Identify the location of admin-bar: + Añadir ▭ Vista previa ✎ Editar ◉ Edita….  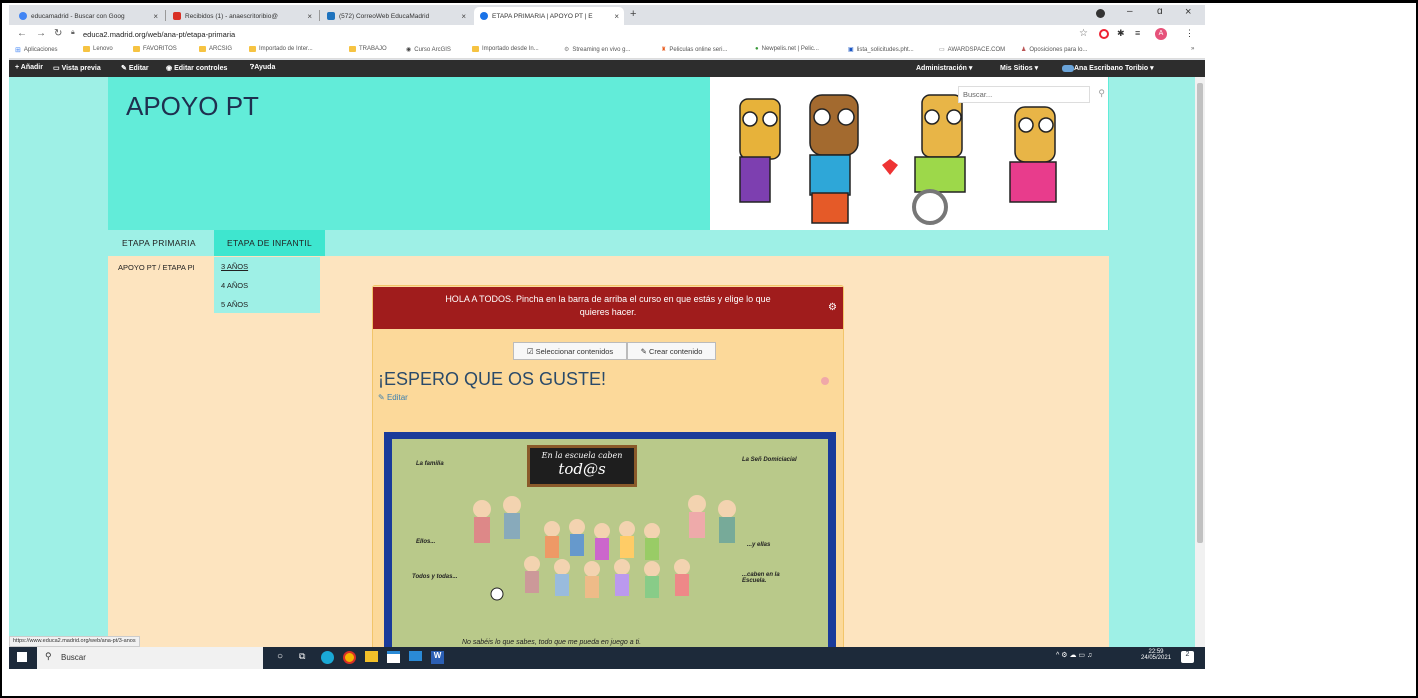
(607, 68).